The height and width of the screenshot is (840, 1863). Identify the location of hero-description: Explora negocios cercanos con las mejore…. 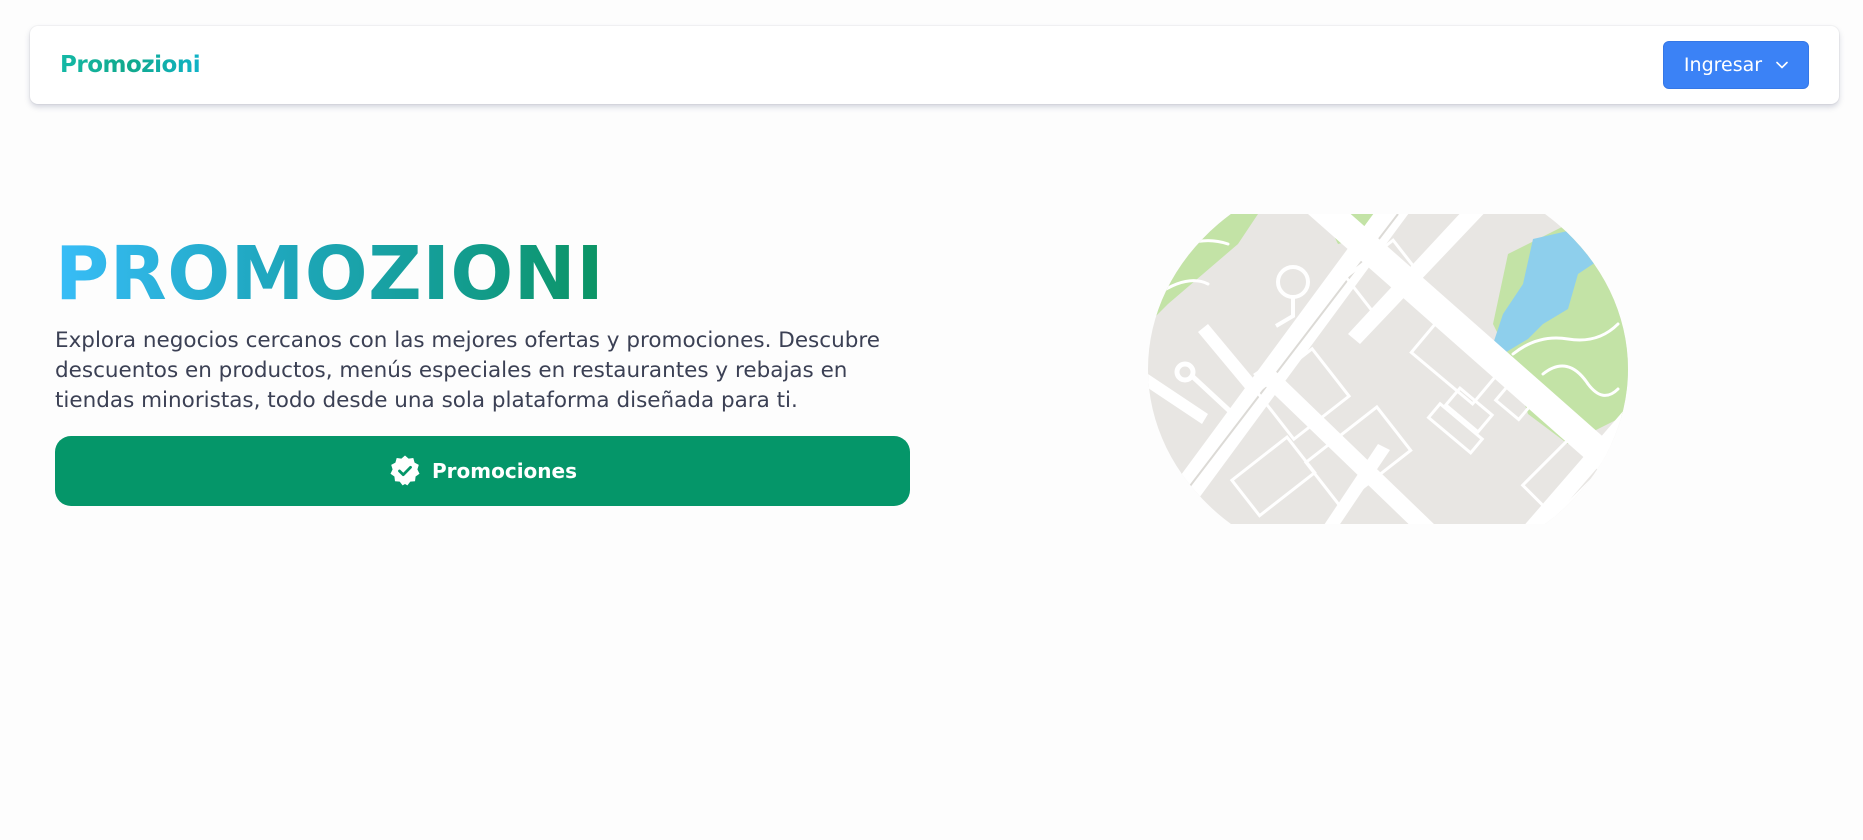
(467, 370).